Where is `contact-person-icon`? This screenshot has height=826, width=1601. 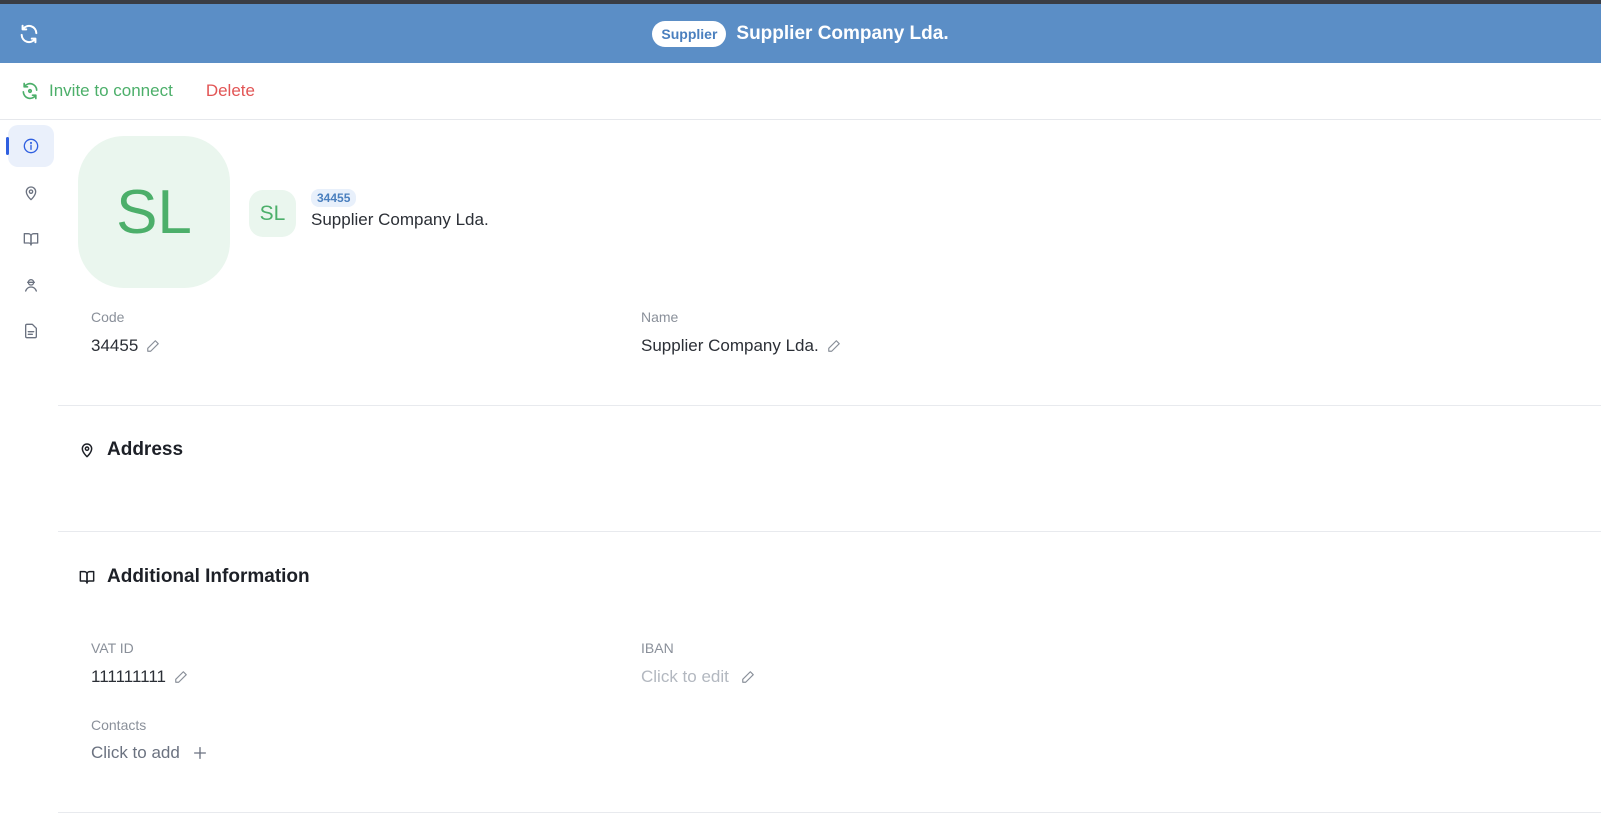 contact-person-icon is located at coordinates (31, 285).